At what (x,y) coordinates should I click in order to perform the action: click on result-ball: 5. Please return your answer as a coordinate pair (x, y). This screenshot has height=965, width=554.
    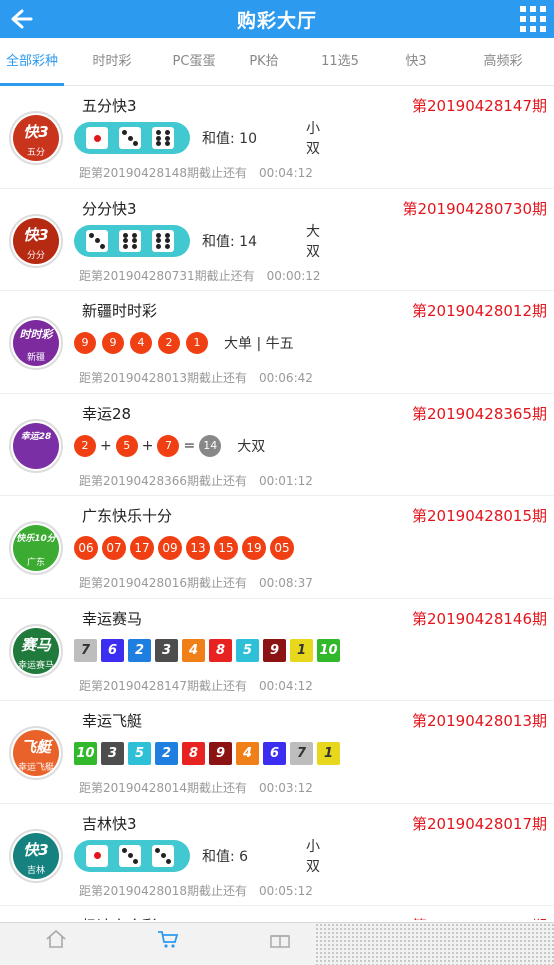
    Looking at the image, I should click on (126, 445).